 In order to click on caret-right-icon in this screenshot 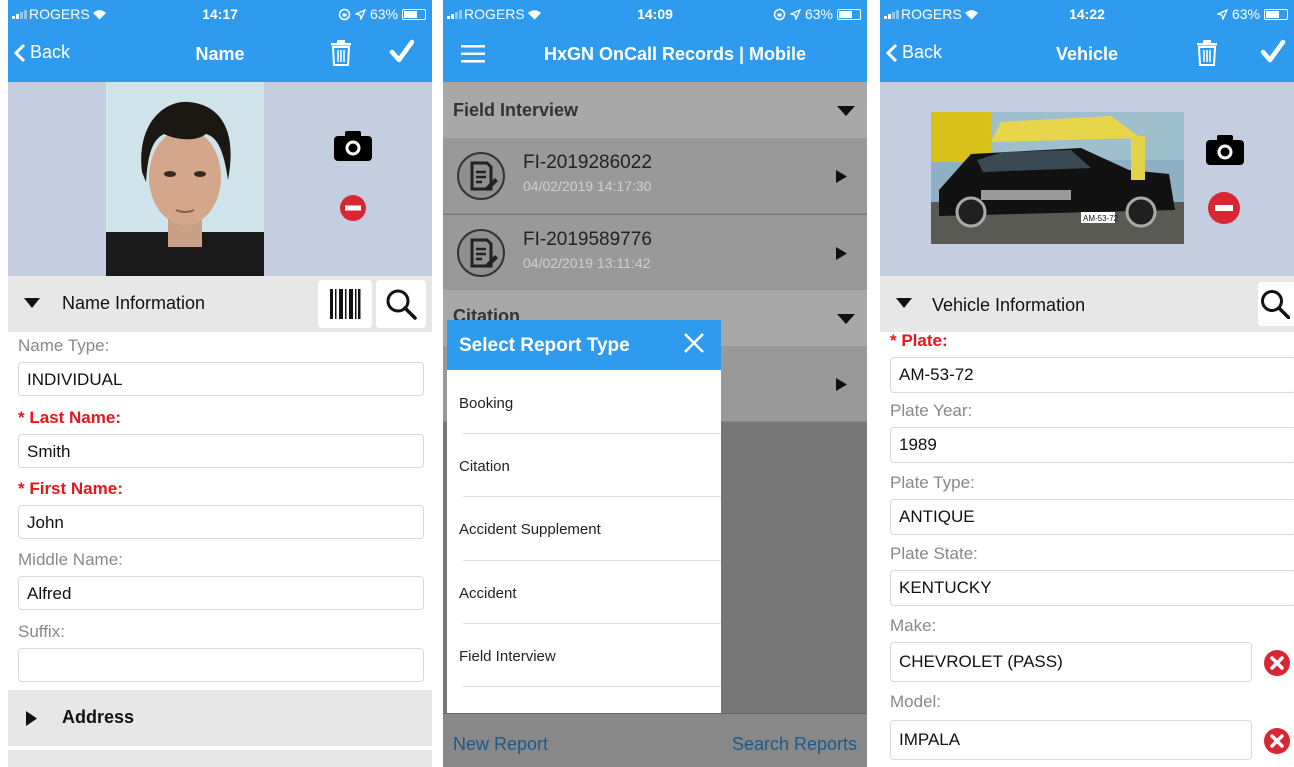, I will do `click(31, 718)`.